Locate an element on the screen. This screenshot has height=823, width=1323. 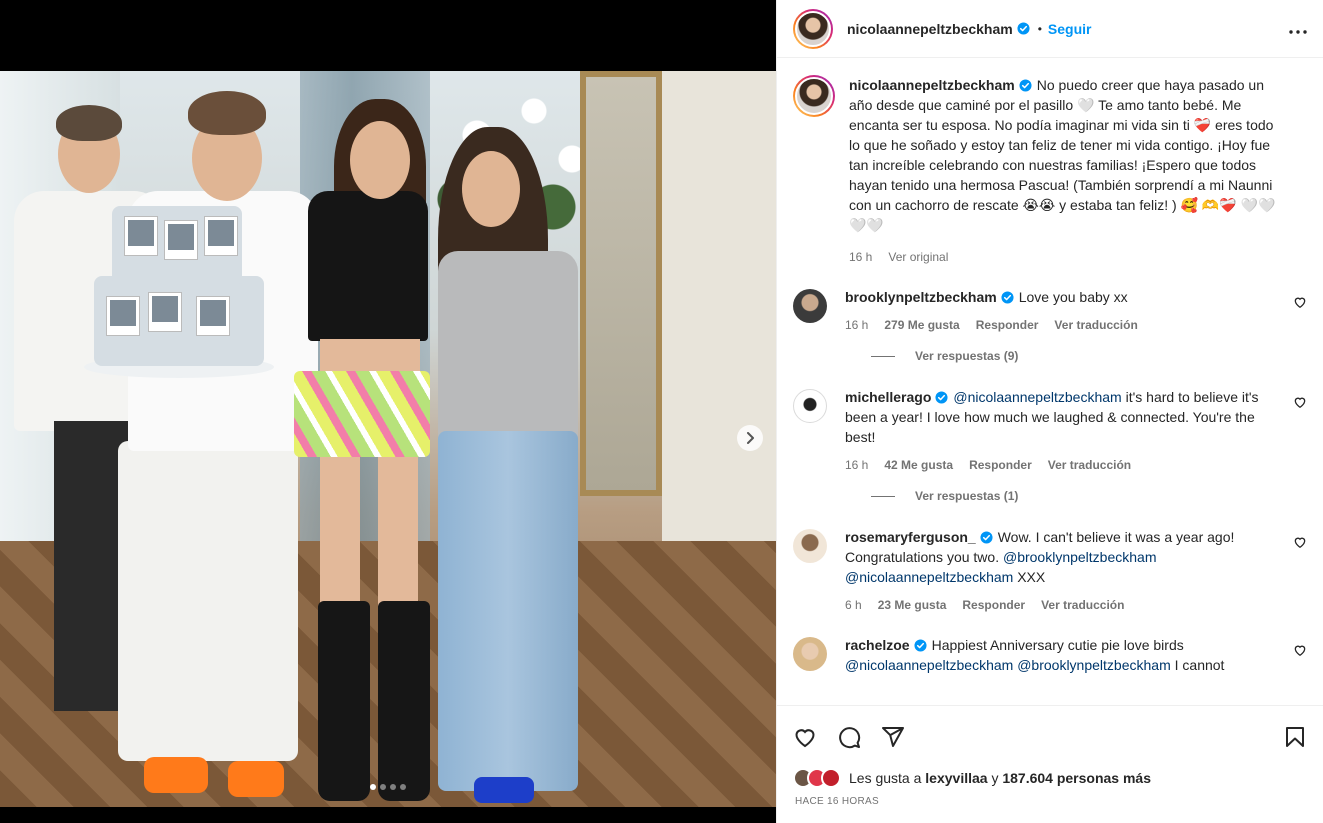
photo-cake is located at coordinates (179, 292).